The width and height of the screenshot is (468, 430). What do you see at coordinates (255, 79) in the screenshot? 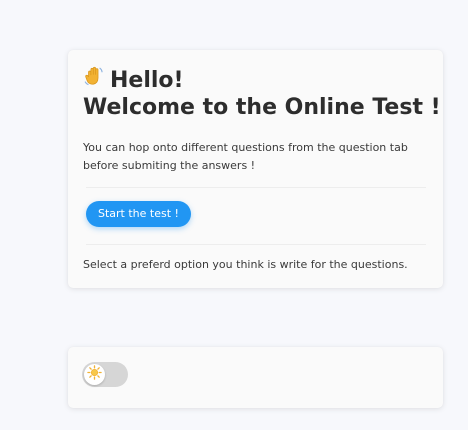
I see `hello-heading: Hello!` at bounding box center [255, 79].